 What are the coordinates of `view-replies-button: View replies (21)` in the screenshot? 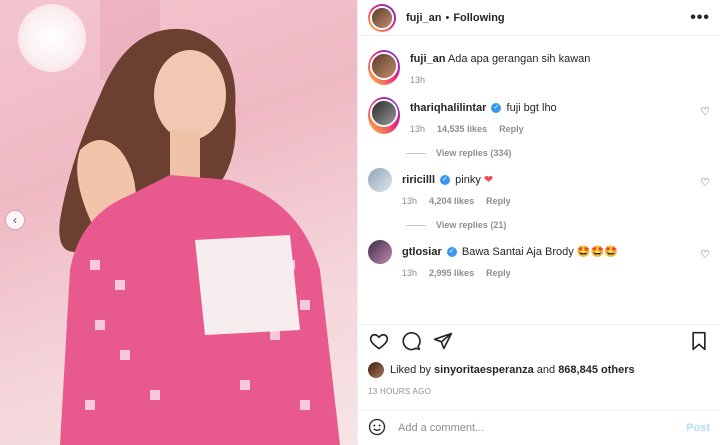 It's located at (558, 225).